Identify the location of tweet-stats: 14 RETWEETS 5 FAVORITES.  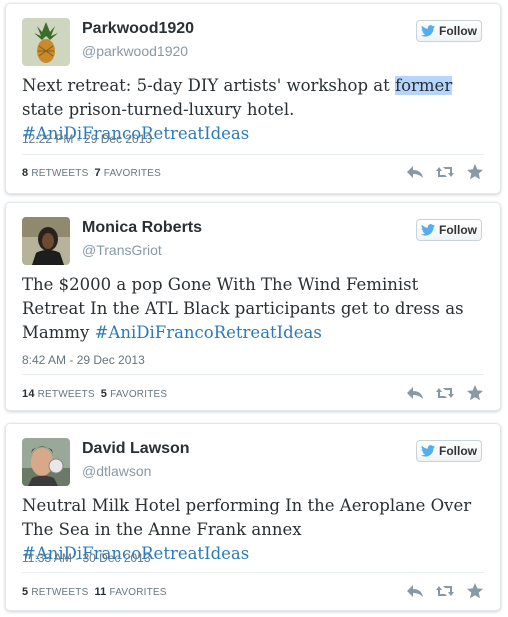
(94, 394).